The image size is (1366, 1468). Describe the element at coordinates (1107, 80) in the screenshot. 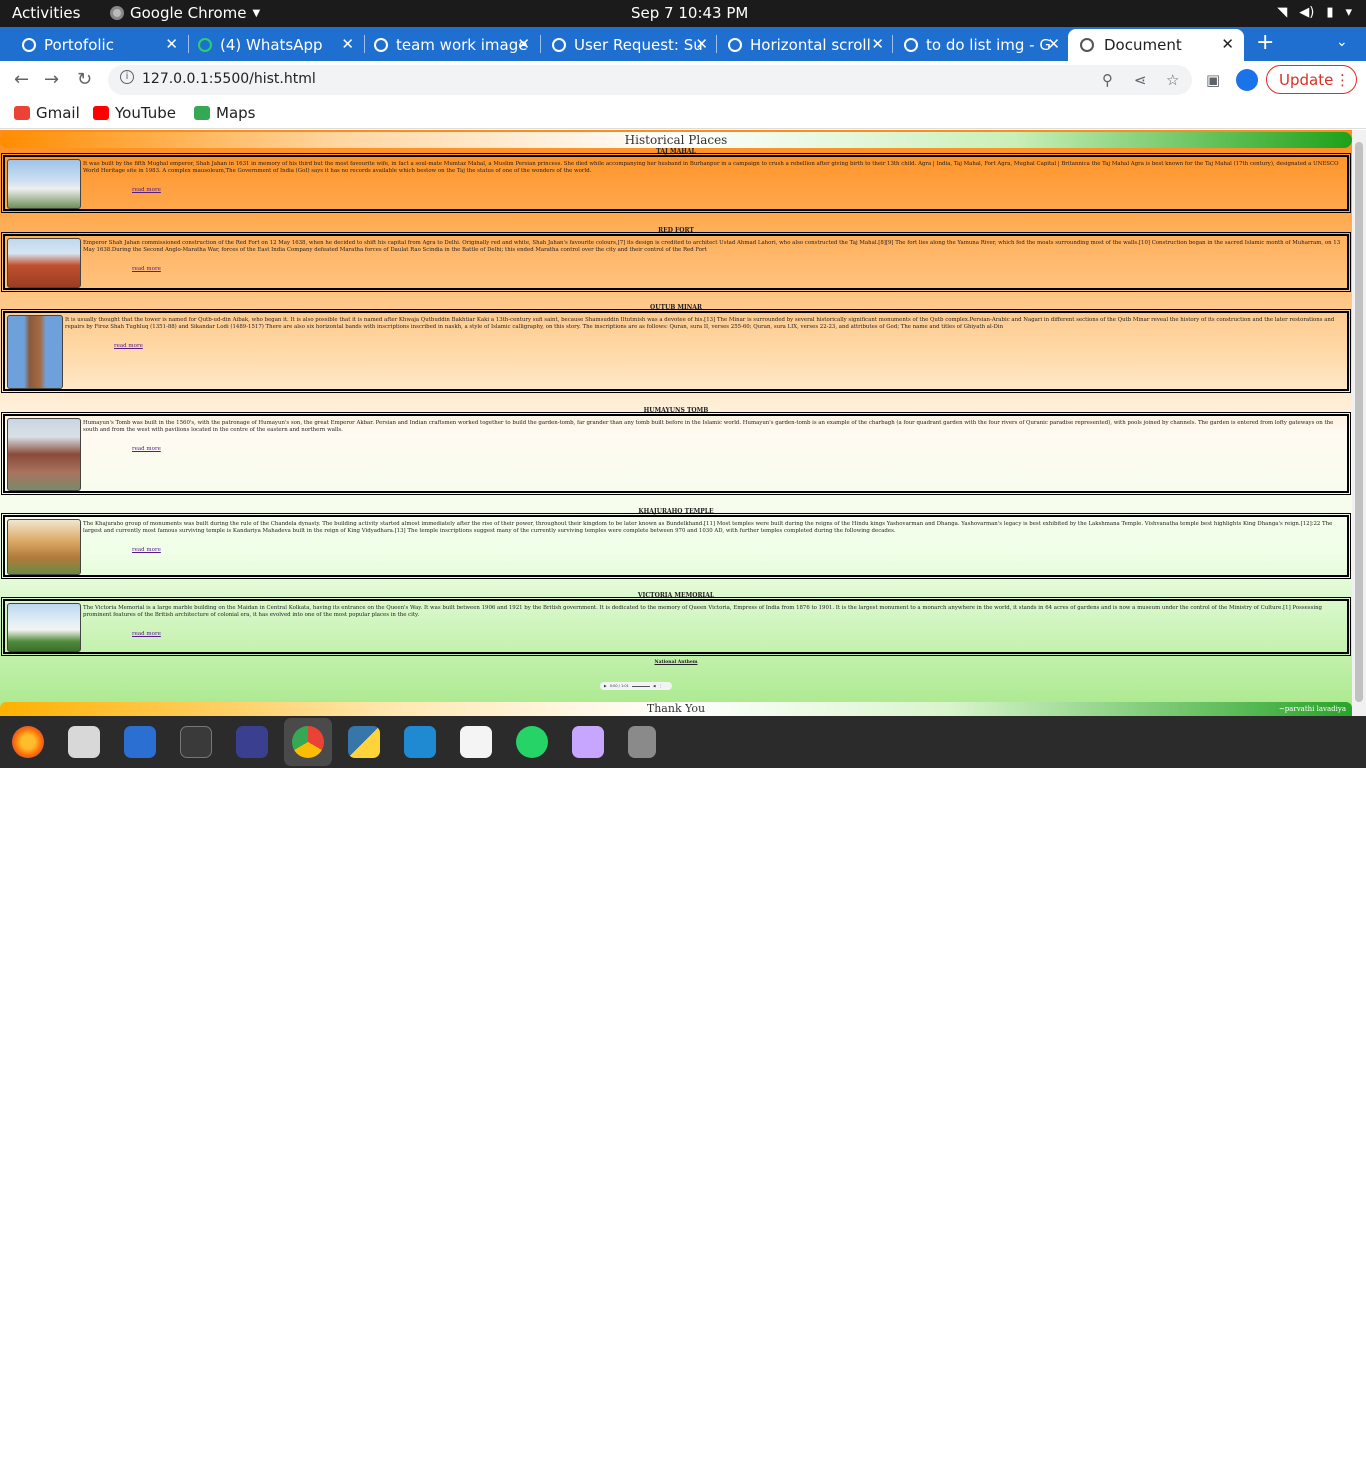

I see `zoom-icon: ⚲` at that location.